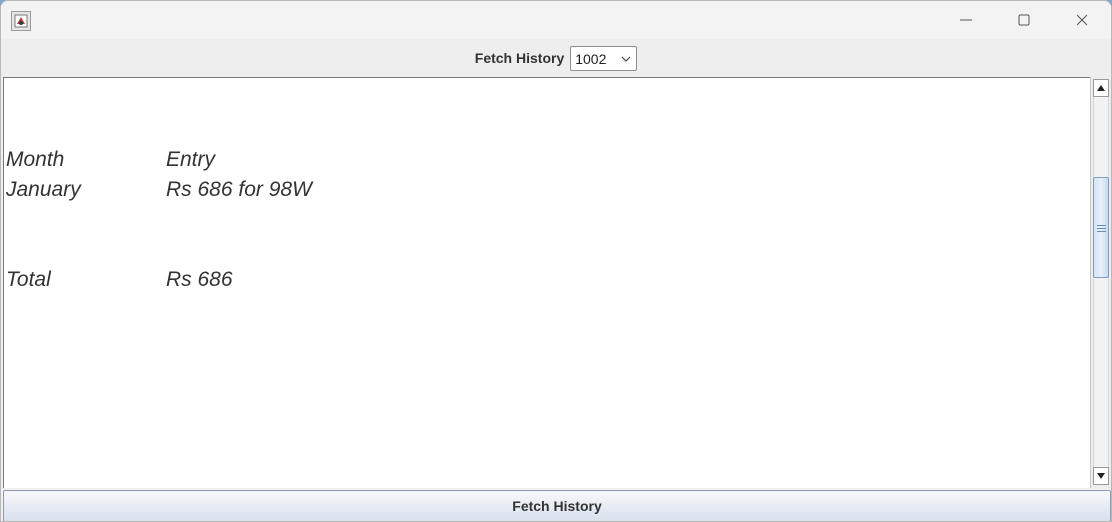  What do you see at coordinates (1024, 20) in the screenshot?
I see `maximize-icon` at bounding box center [1024, 20].